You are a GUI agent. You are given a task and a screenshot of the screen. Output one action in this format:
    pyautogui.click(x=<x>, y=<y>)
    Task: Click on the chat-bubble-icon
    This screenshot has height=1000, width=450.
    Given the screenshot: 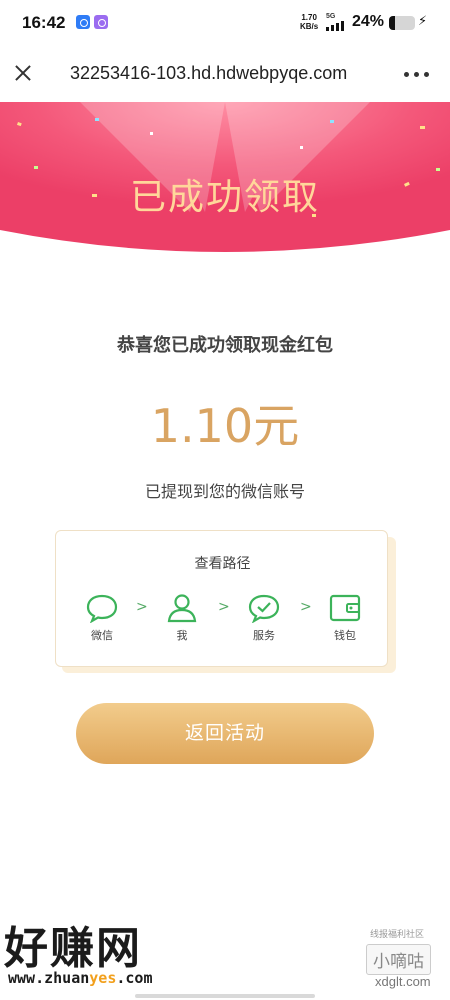 What is the action you would take?
    pyautogui.click(x=102, y=608)
    